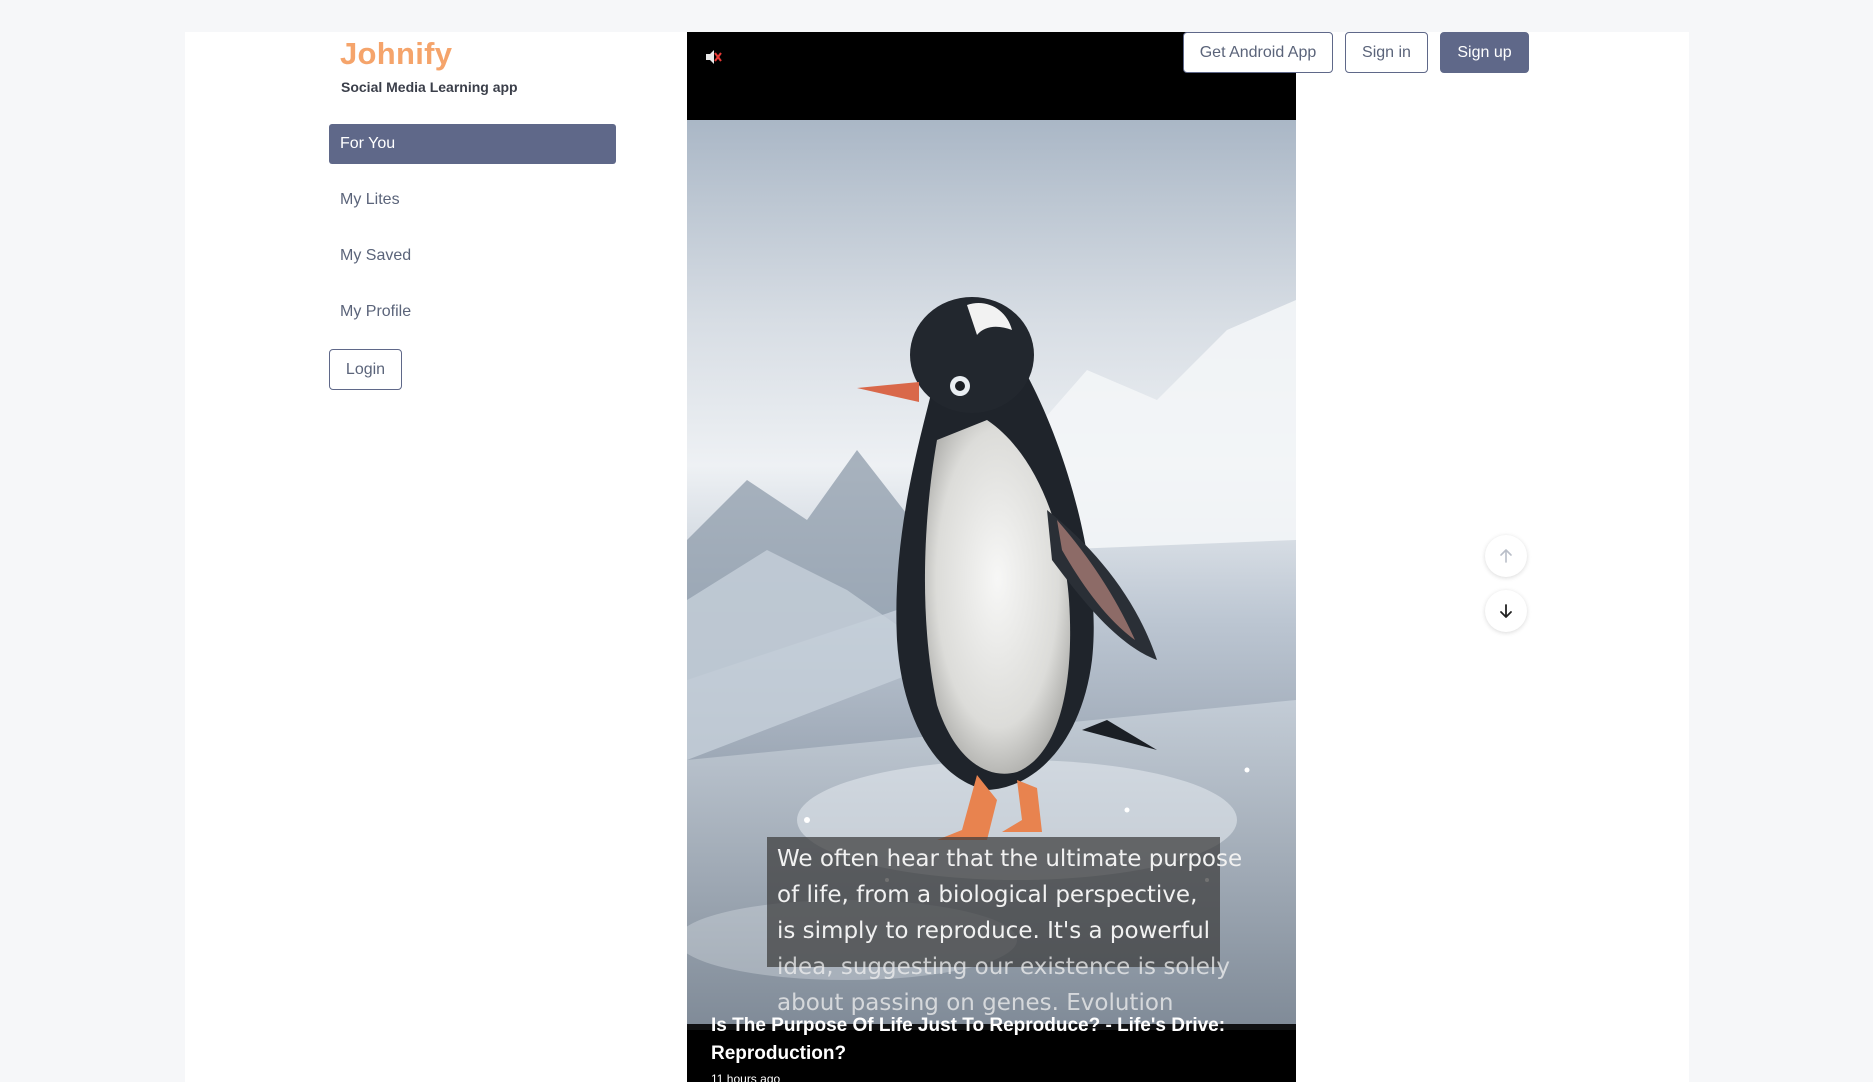 The height and width of the screenshot is (1082, 1873). I want to click on brand: Johnify Social Media Learning app, so click(429, 65).